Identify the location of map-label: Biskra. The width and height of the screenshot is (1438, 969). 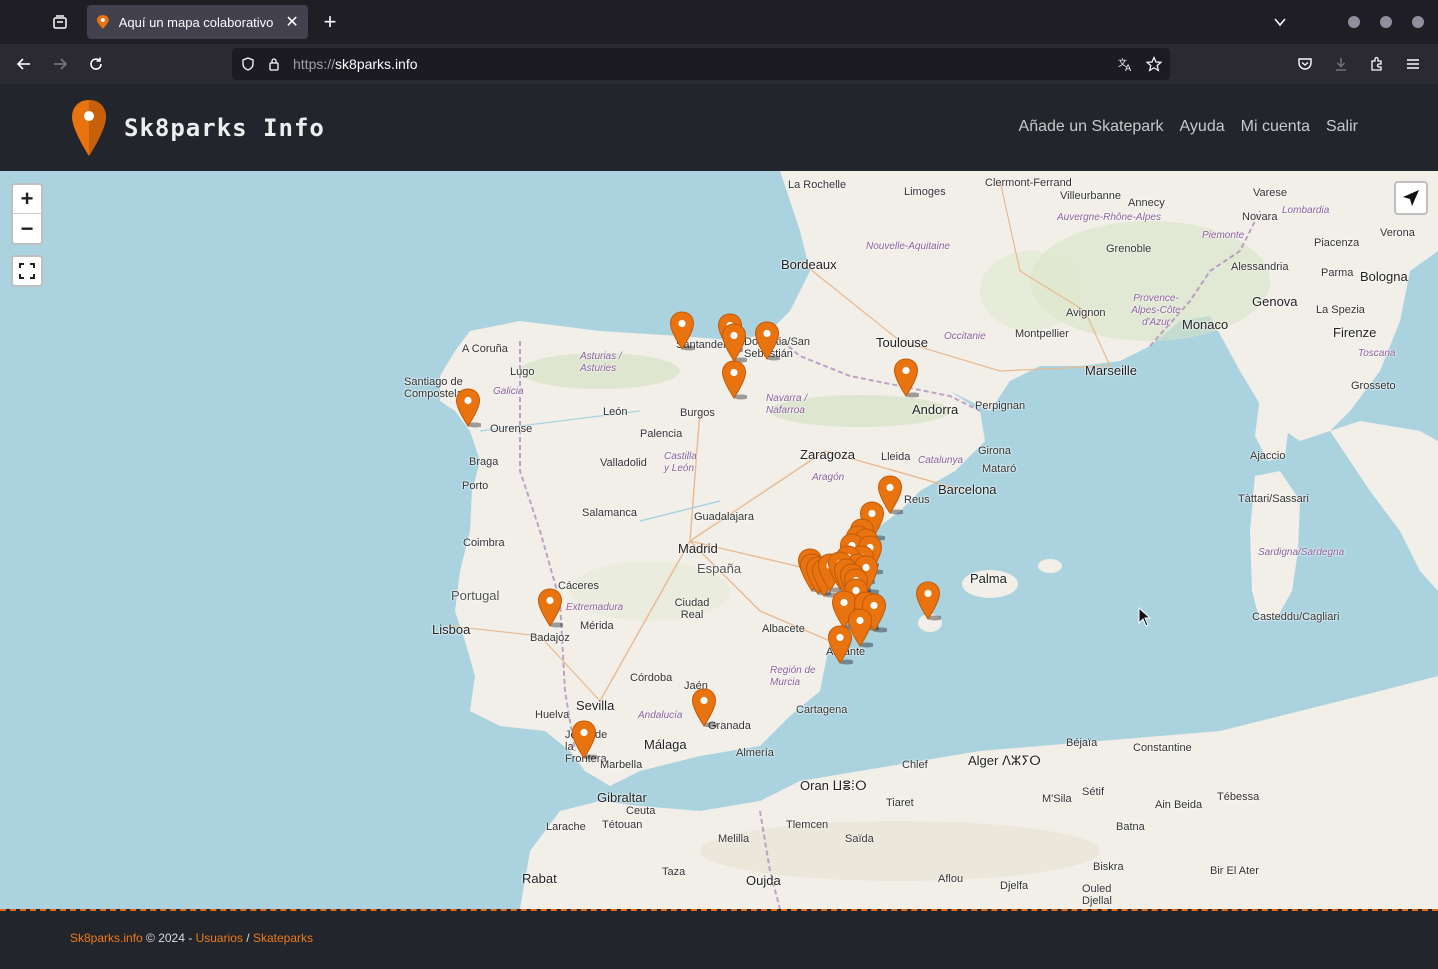
(1108, 867).